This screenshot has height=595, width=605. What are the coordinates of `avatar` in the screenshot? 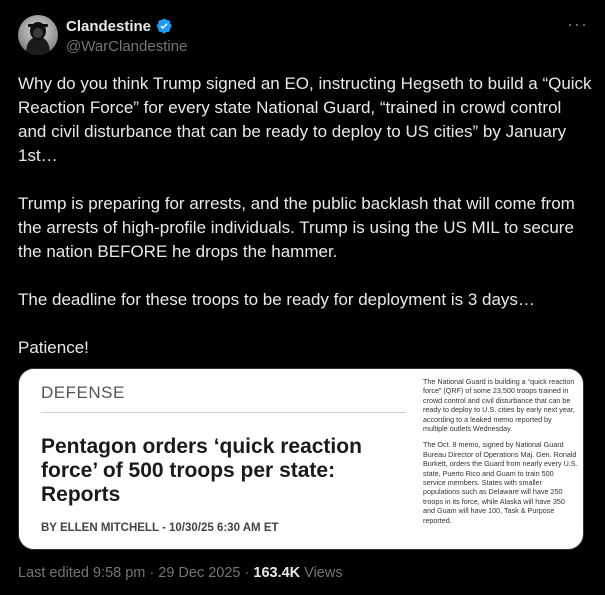 It's located at (38, 35).